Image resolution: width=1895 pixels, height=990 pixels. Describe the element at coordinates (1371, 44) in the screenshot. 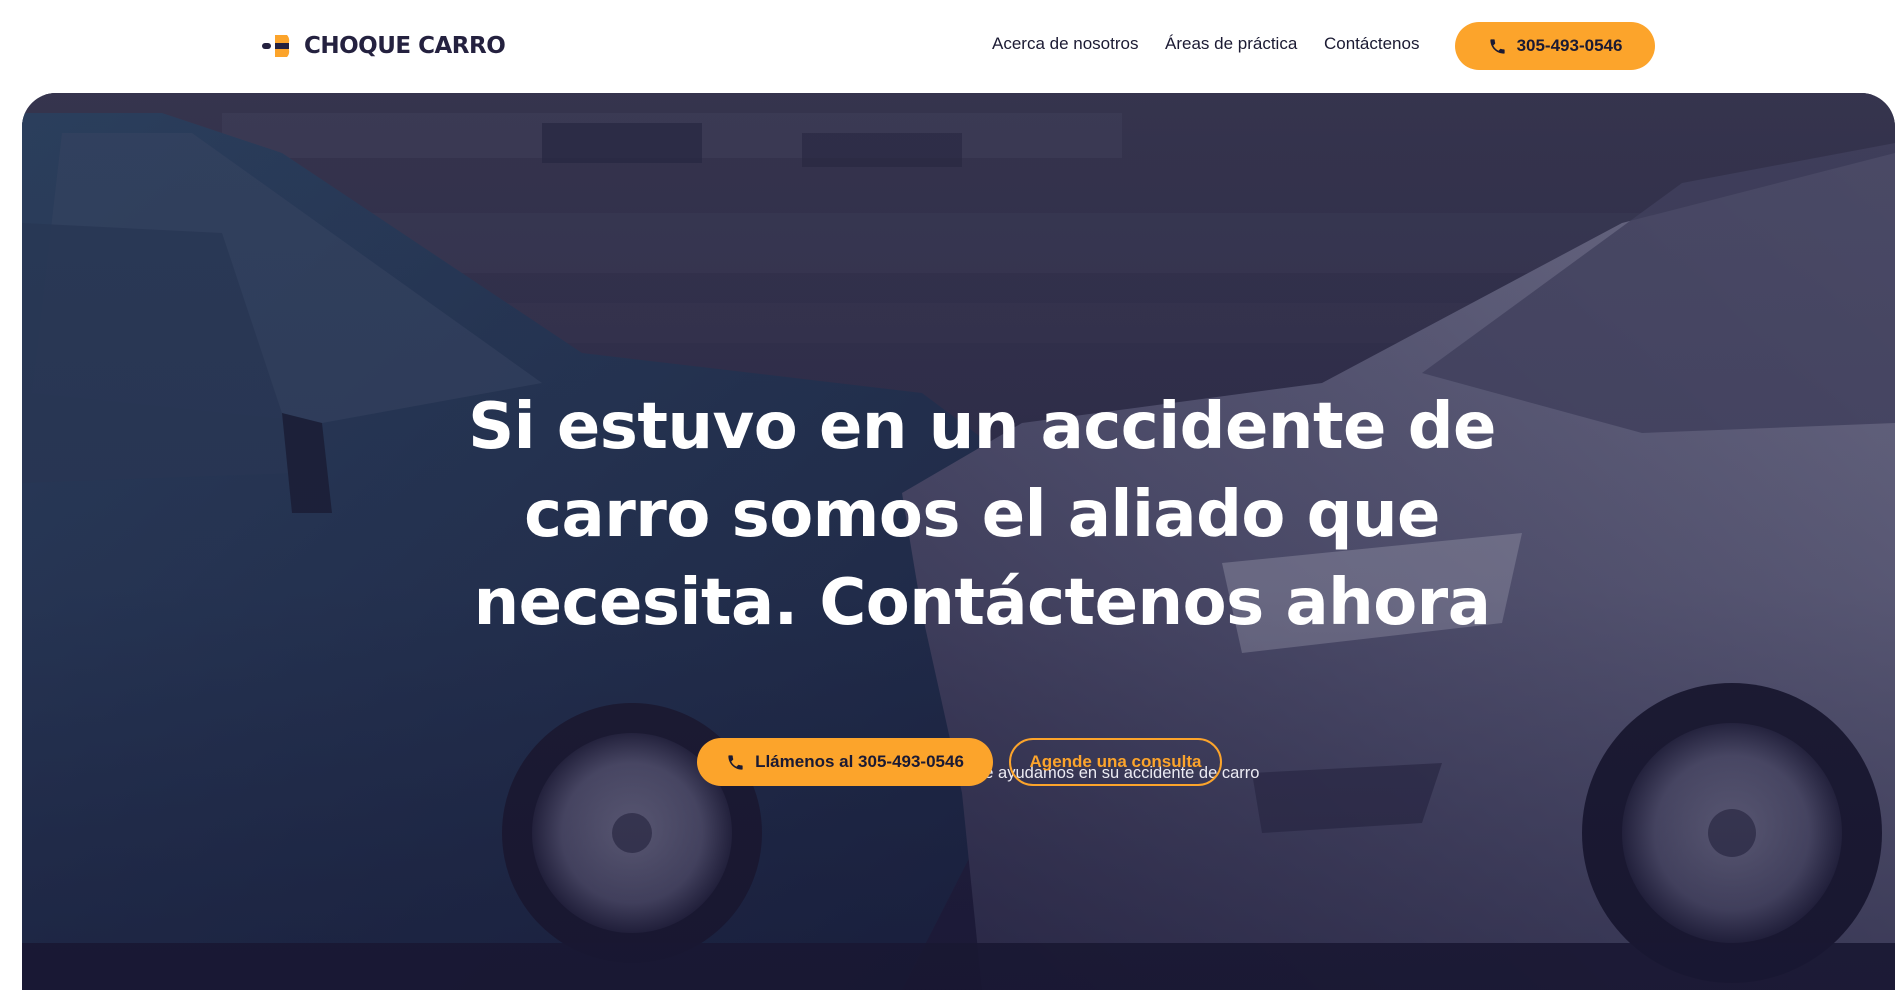

I see `nav-link-contact: Contáctenos` at that location.